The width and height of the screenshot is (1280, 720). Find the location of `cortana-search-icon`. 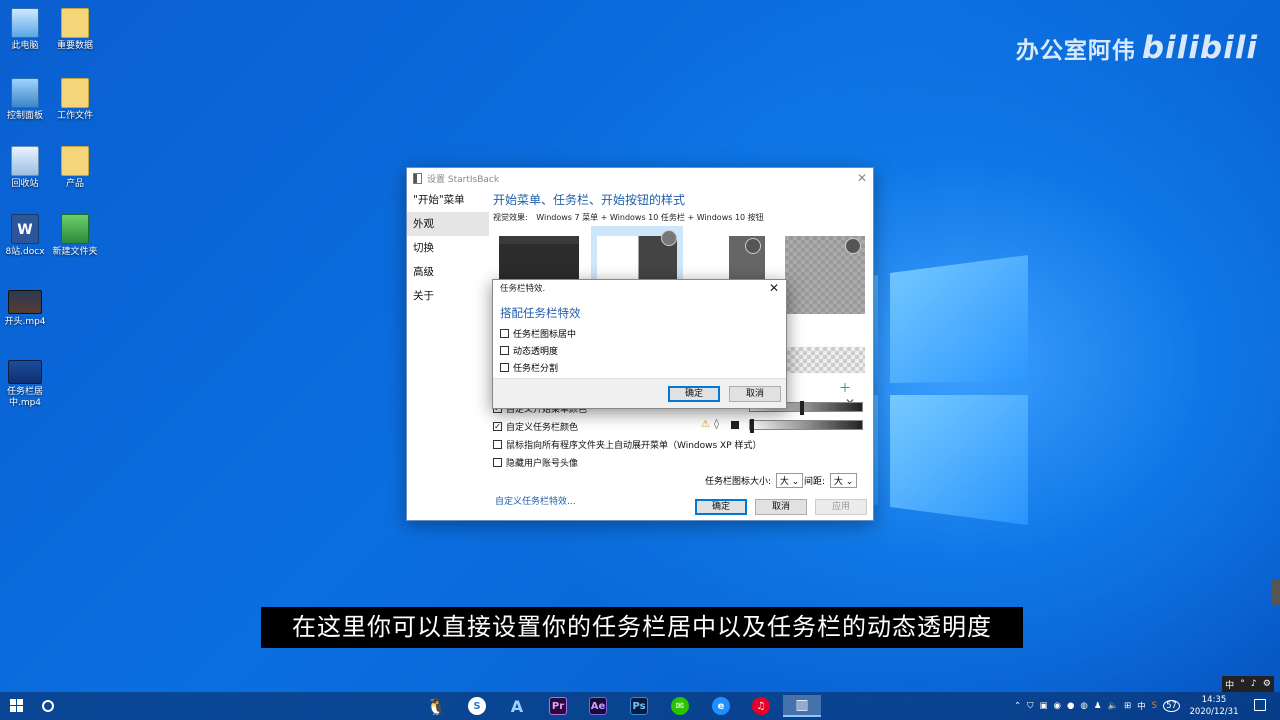

cortana-search-icon is located at coordinates (48, 706).